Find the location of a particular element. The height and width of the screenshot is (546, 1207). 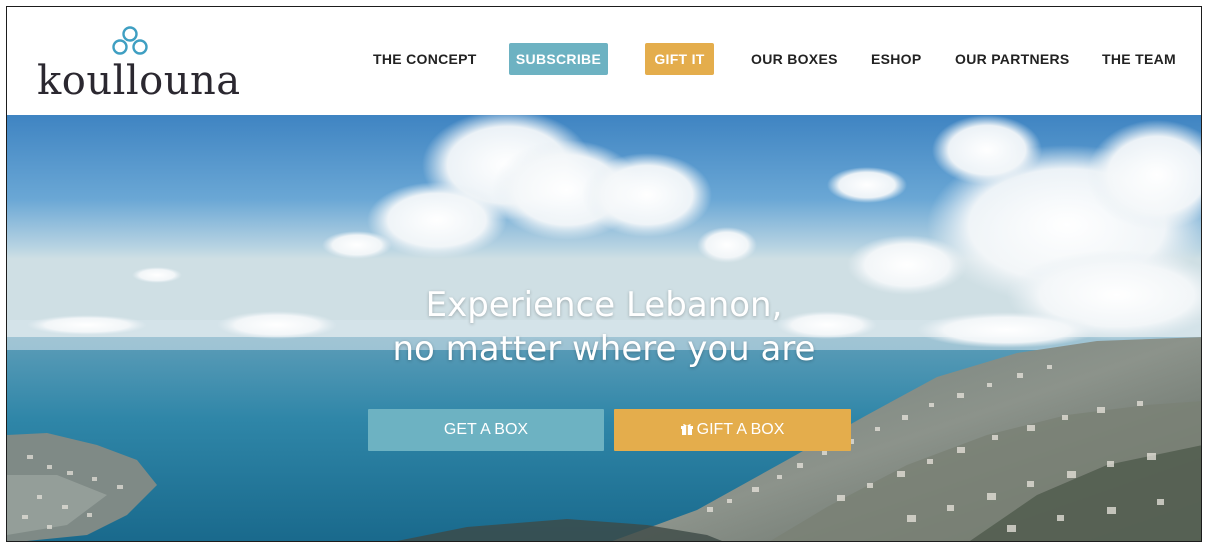

gift-a-box-button: GIFT A BOX is located at coordinates (732, 430).